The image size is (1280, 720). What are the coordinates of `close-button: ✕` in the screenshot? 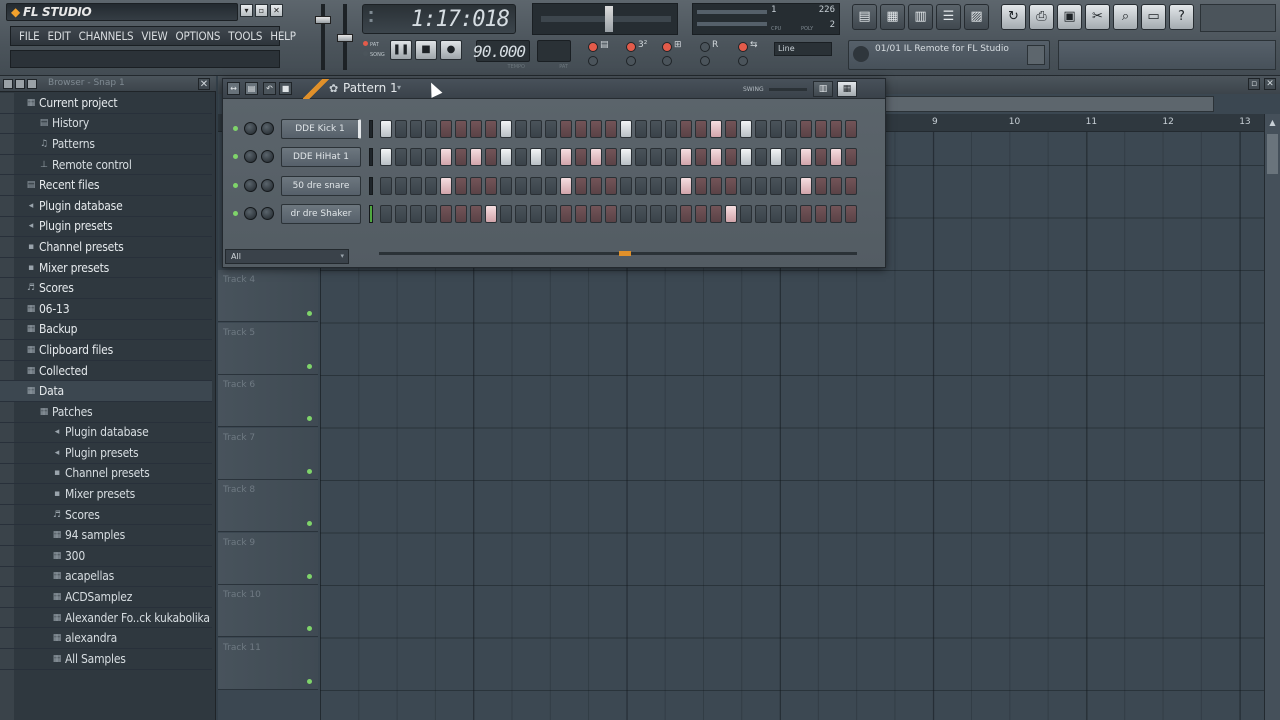 It's located at (276, 10).